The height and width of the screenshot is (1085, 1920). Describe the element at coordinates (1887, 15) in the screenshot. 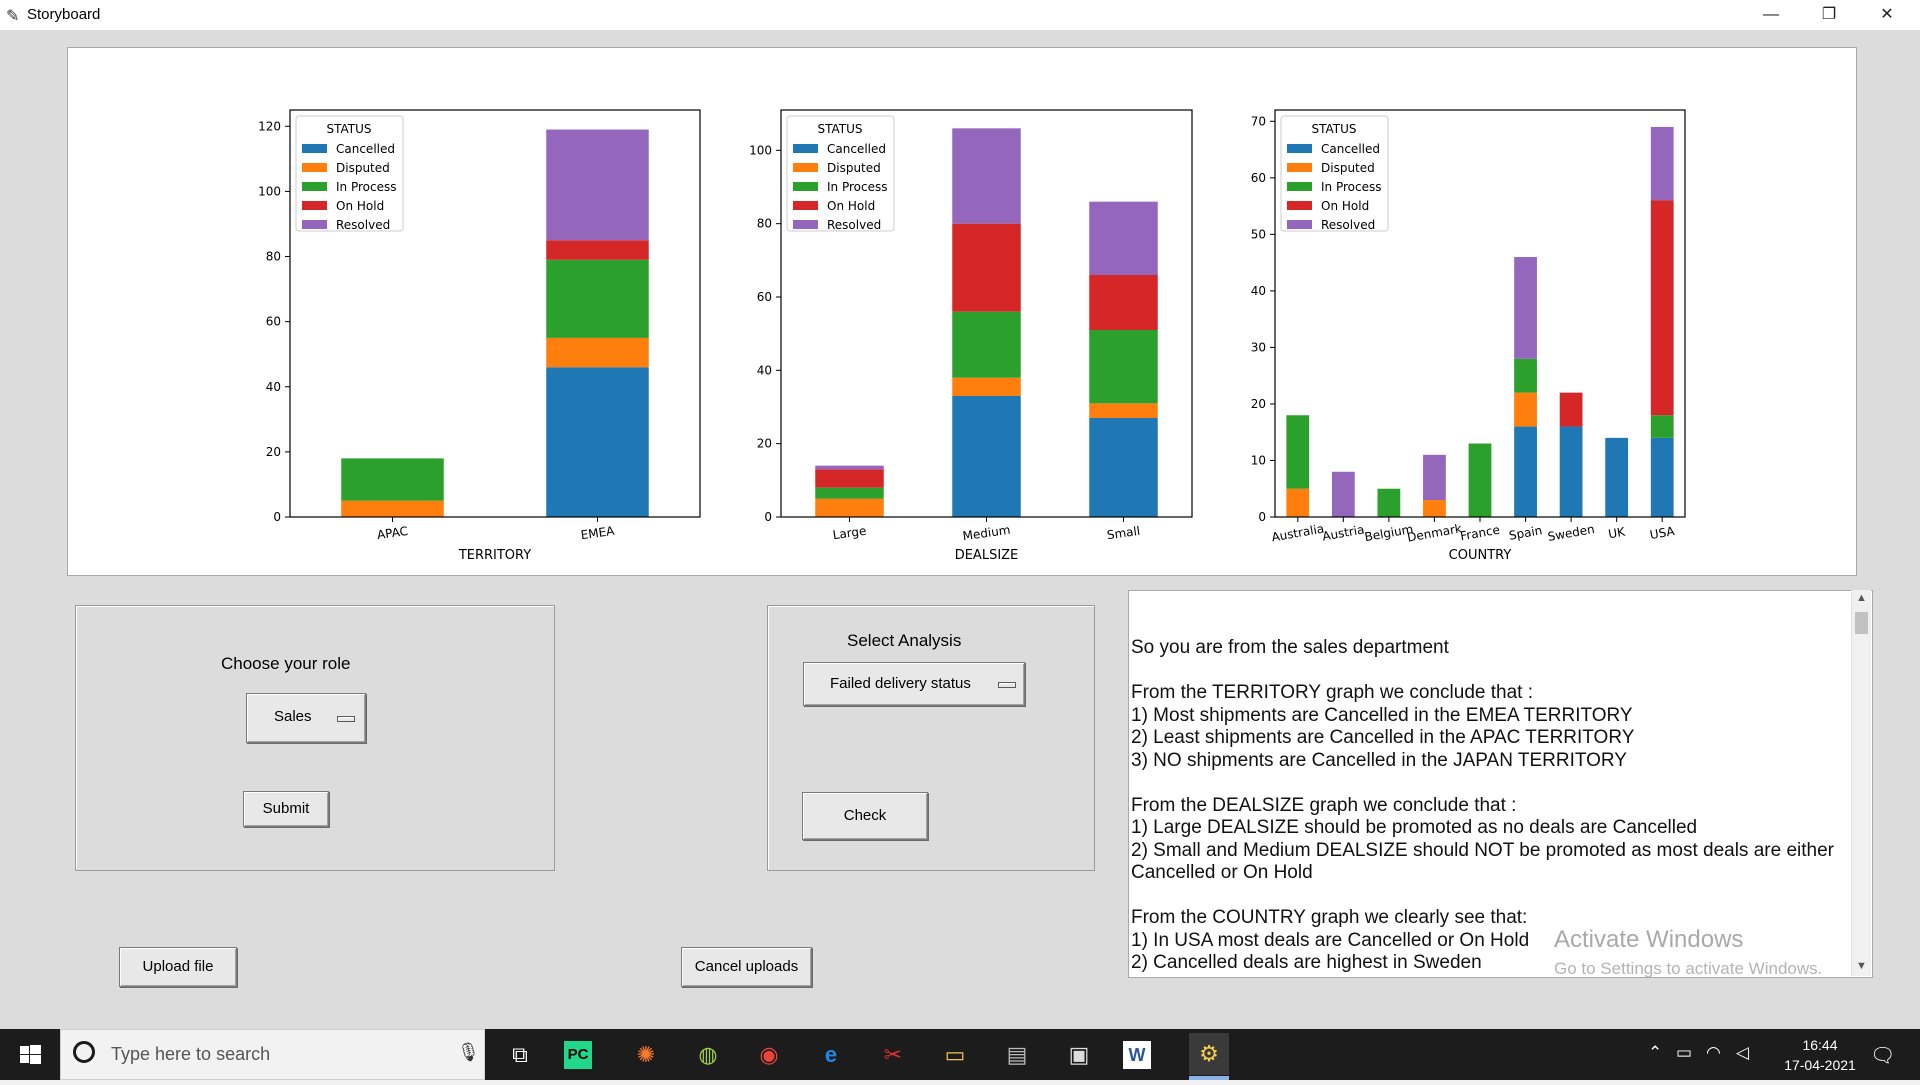

I see `close-button: ✕` at that location.